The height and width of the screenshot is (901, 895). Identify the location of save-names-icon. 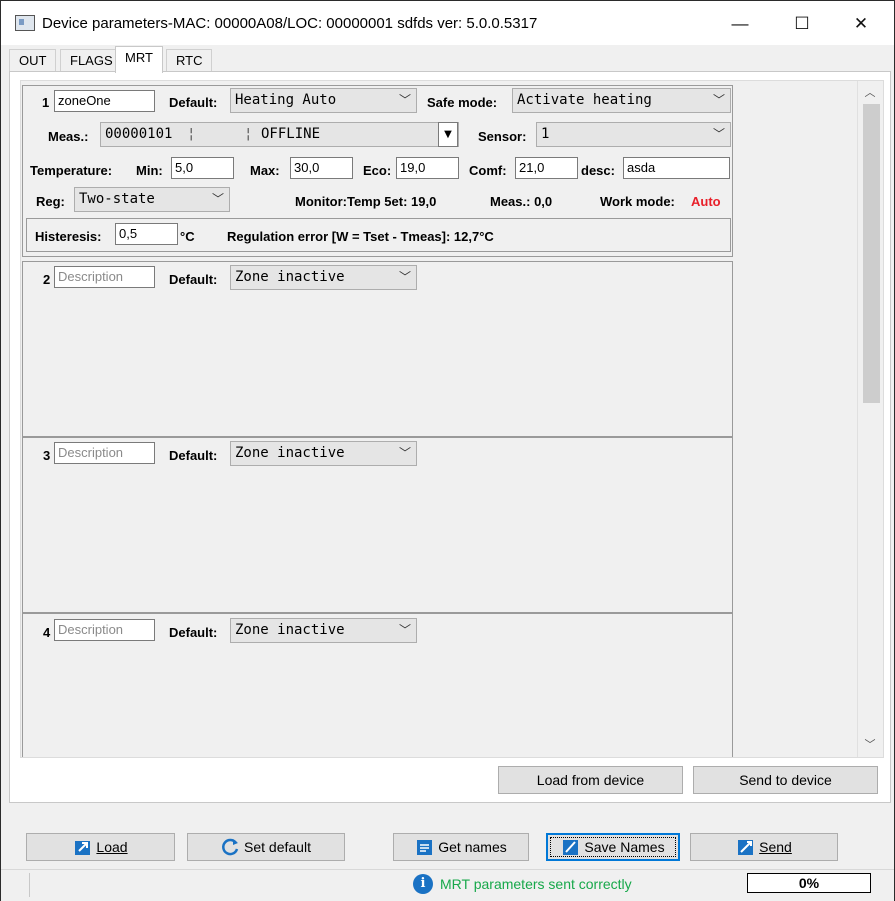
(571, 847).